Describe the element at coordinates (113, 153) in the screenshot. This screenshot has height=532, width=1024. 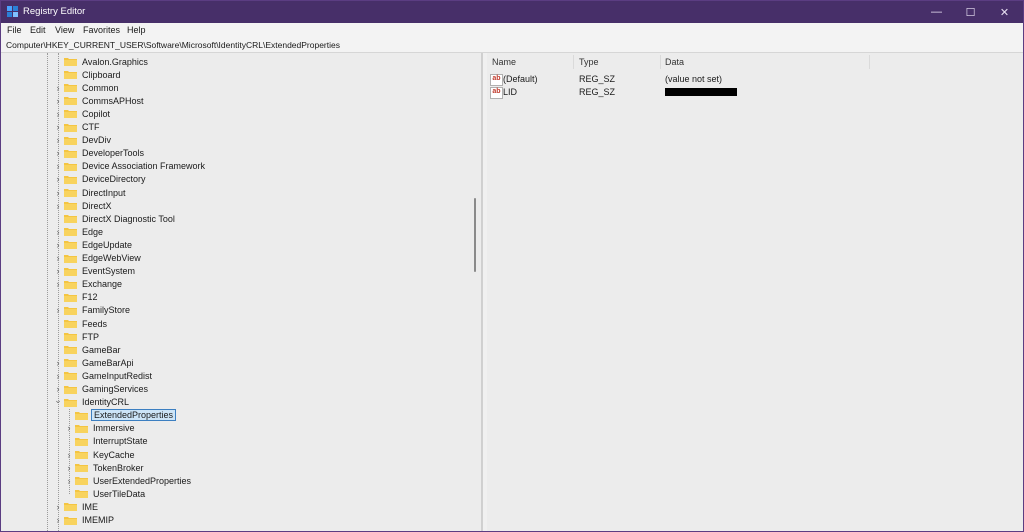
I see `tree-node-label: DeveloperTools` at that location.